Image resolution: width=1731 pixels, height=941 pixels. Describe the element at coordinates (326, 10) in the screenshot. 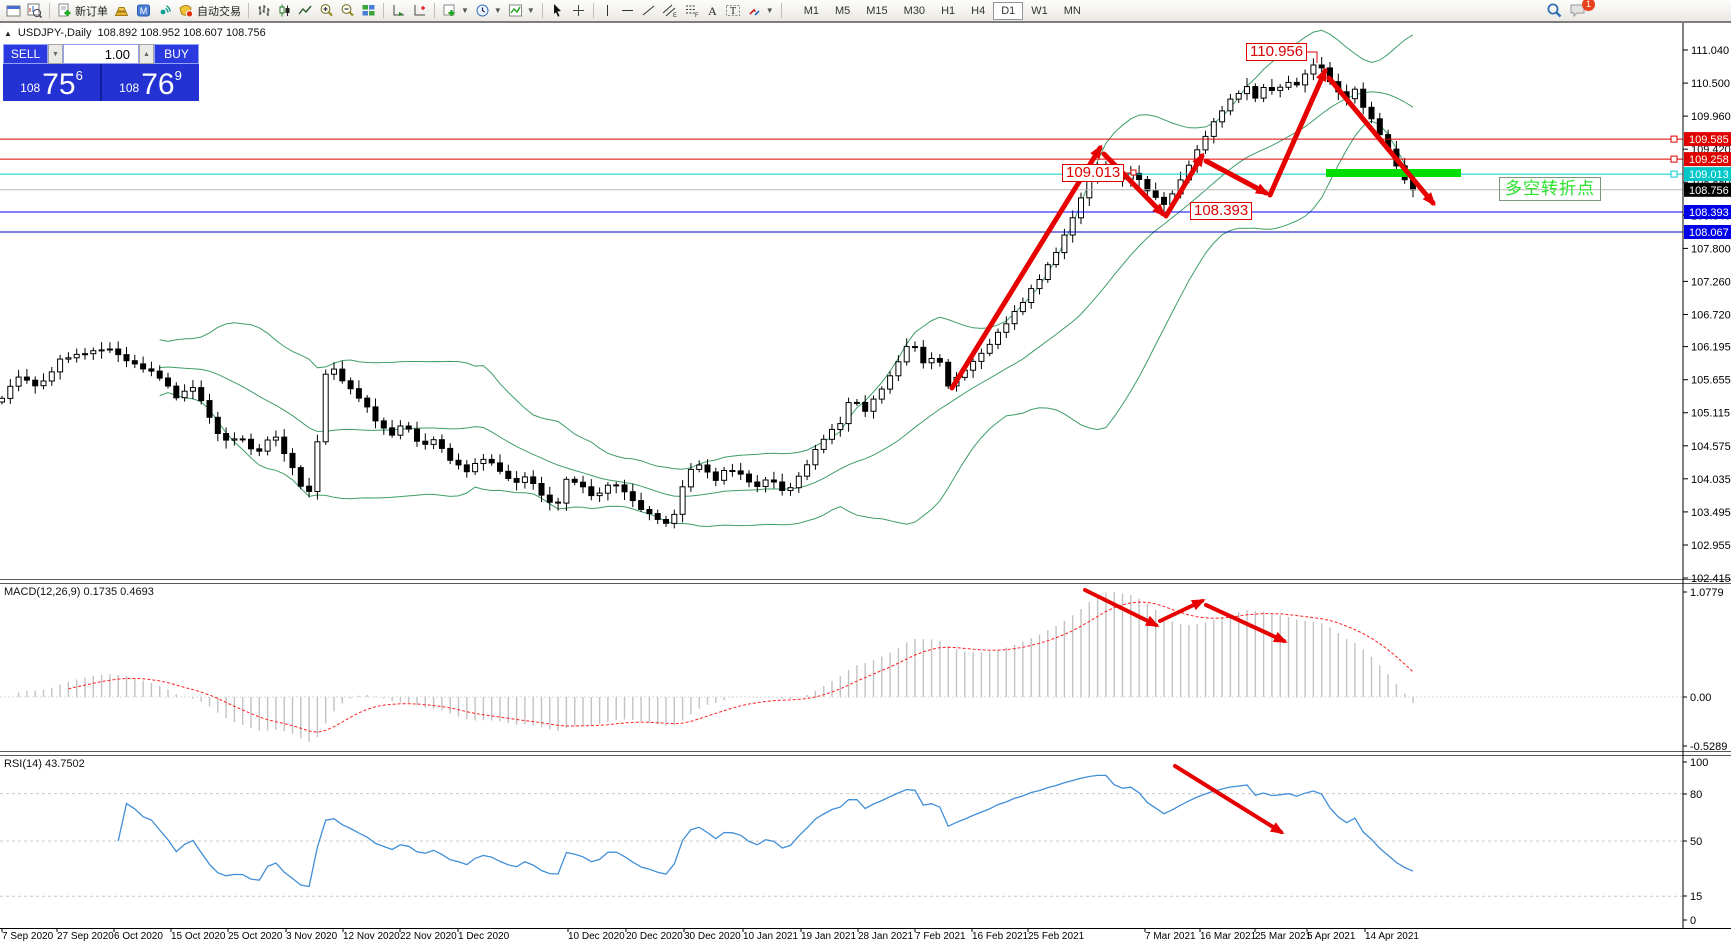

I see `zoom-in-icon` at that location.